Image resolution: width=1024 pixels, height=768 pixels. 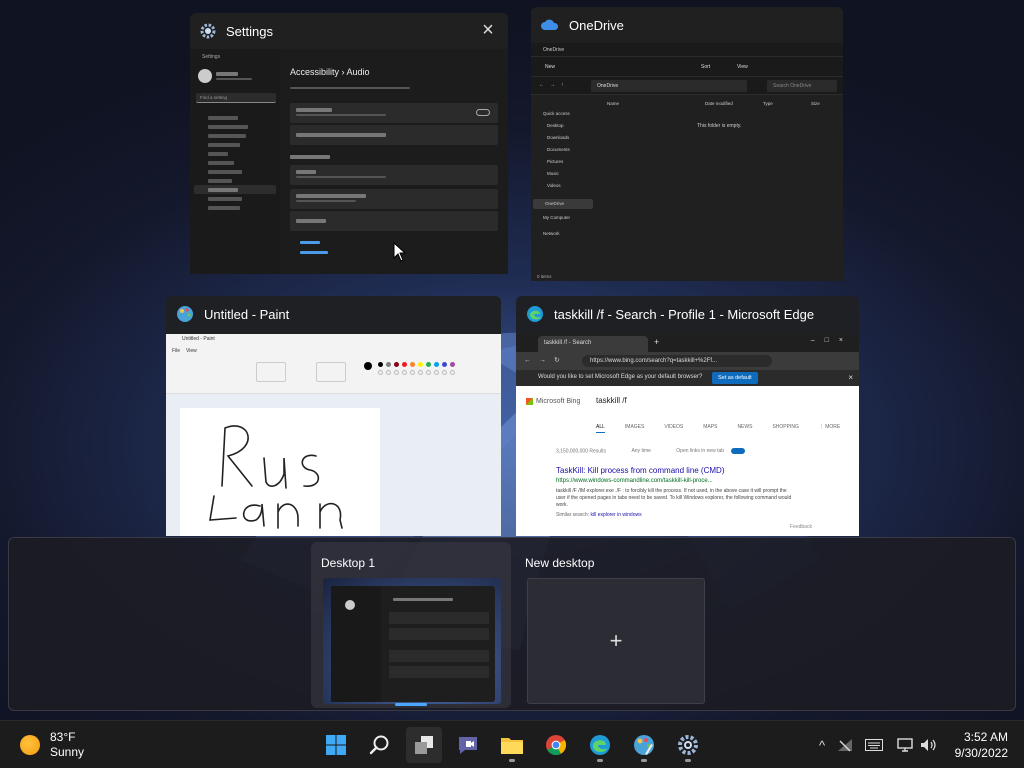 What do you see at coordinates (336, 745) in the screenshot?
I see `start-button` at bounding box center [336, 745].